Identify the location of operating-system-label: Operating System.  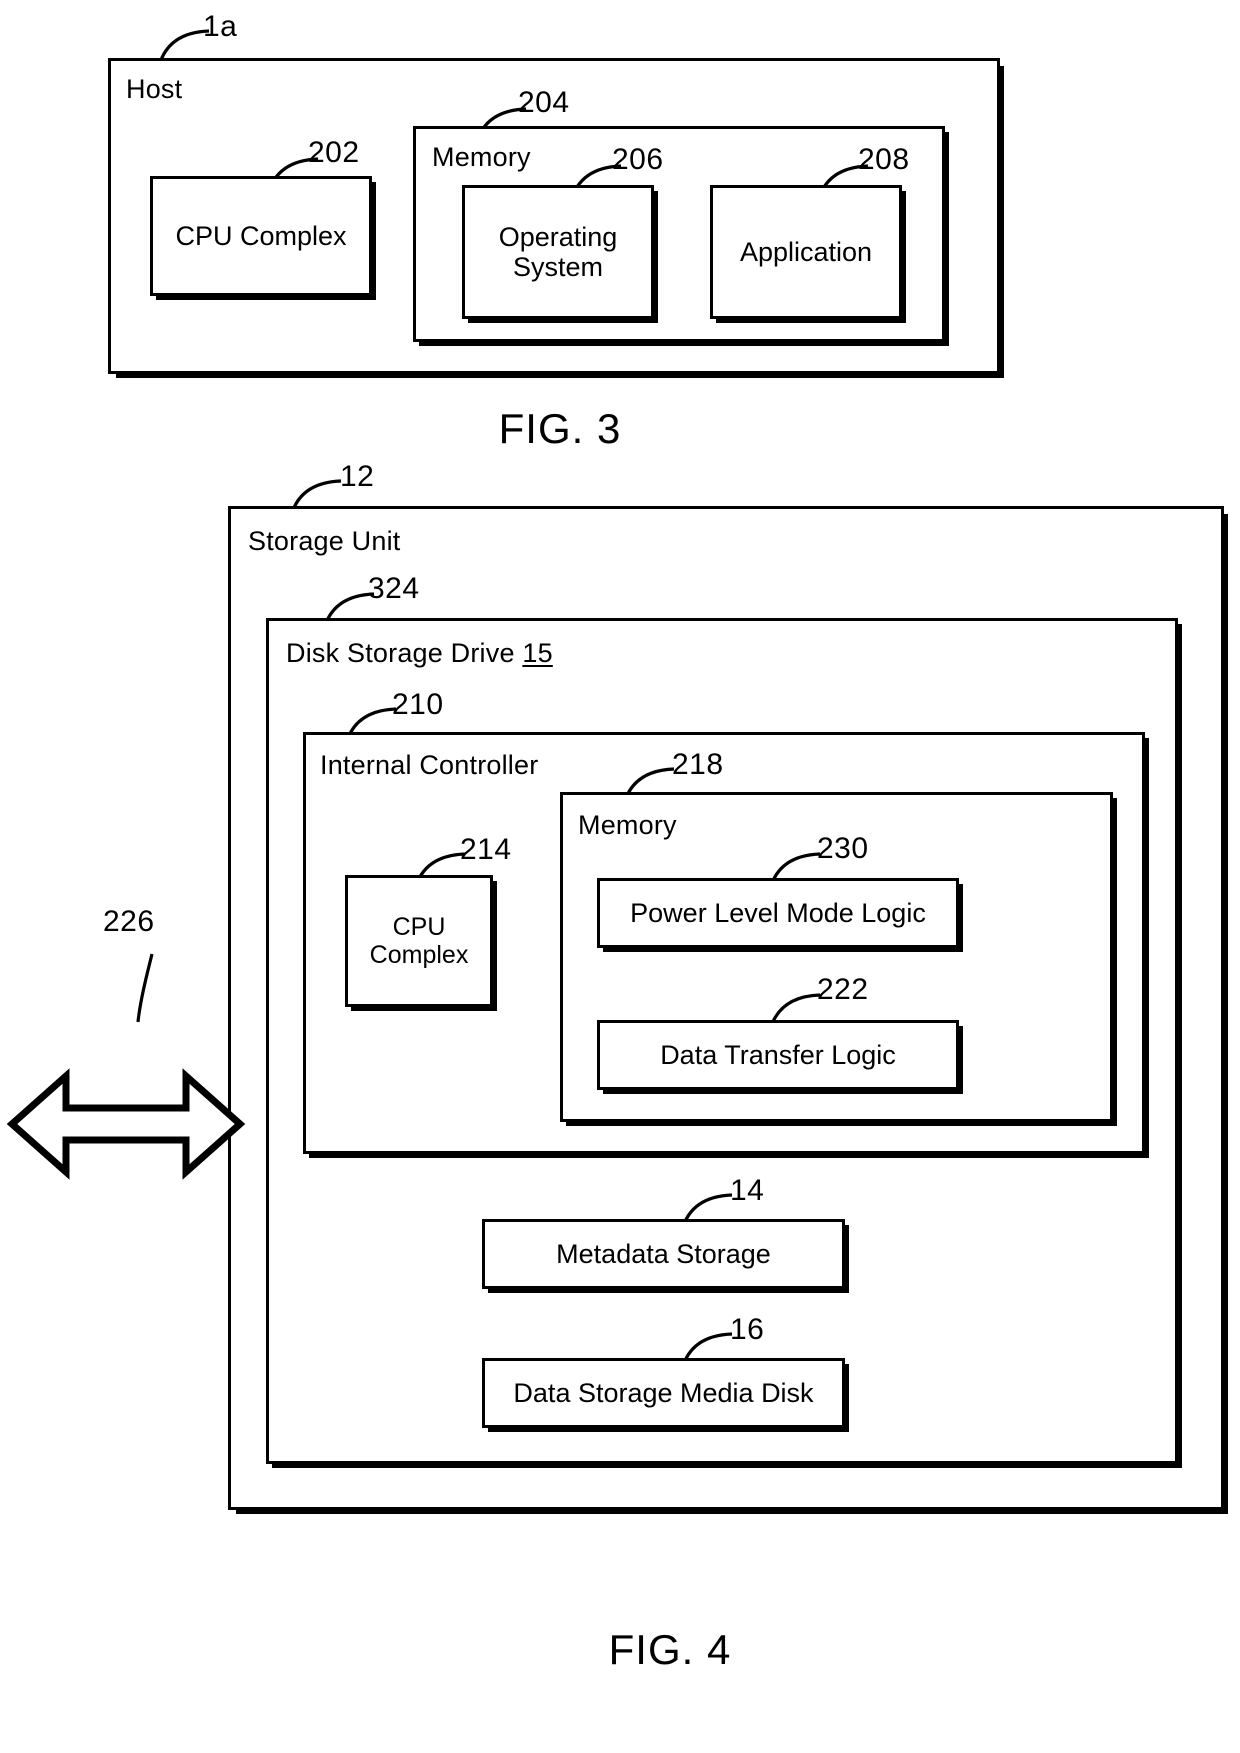
(558, 251).